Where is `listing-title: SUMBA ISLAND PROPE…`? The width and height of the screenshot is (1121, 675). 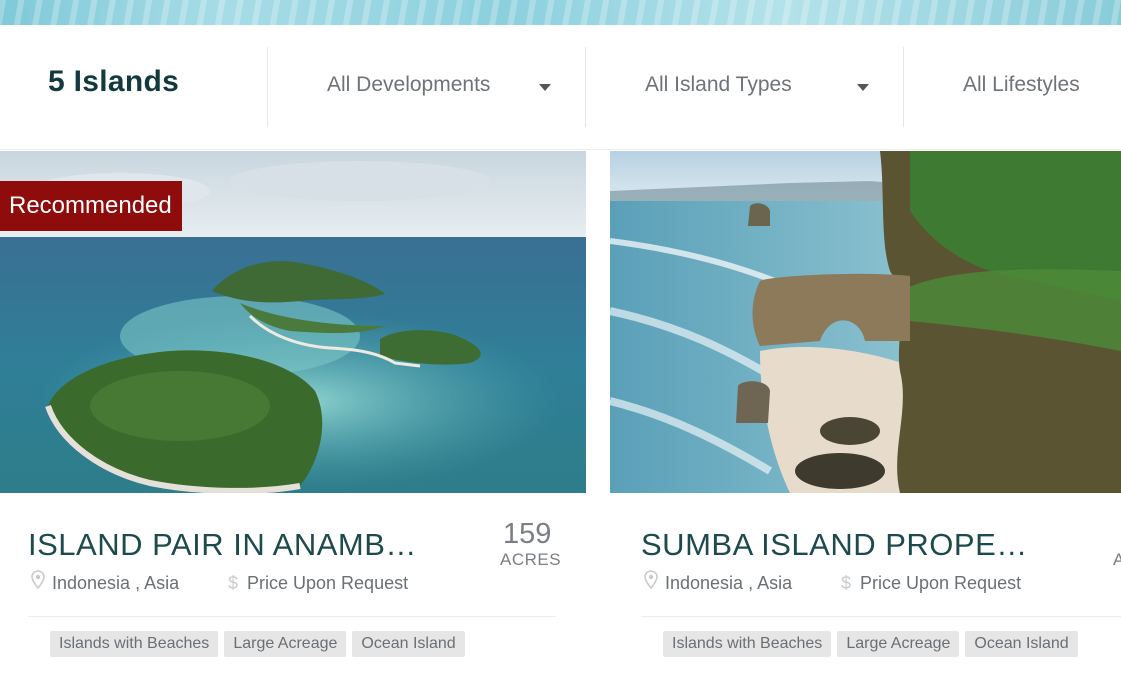 listing-title: SUMBA ISLAND PROPE… is located at coordinates (834, 545).